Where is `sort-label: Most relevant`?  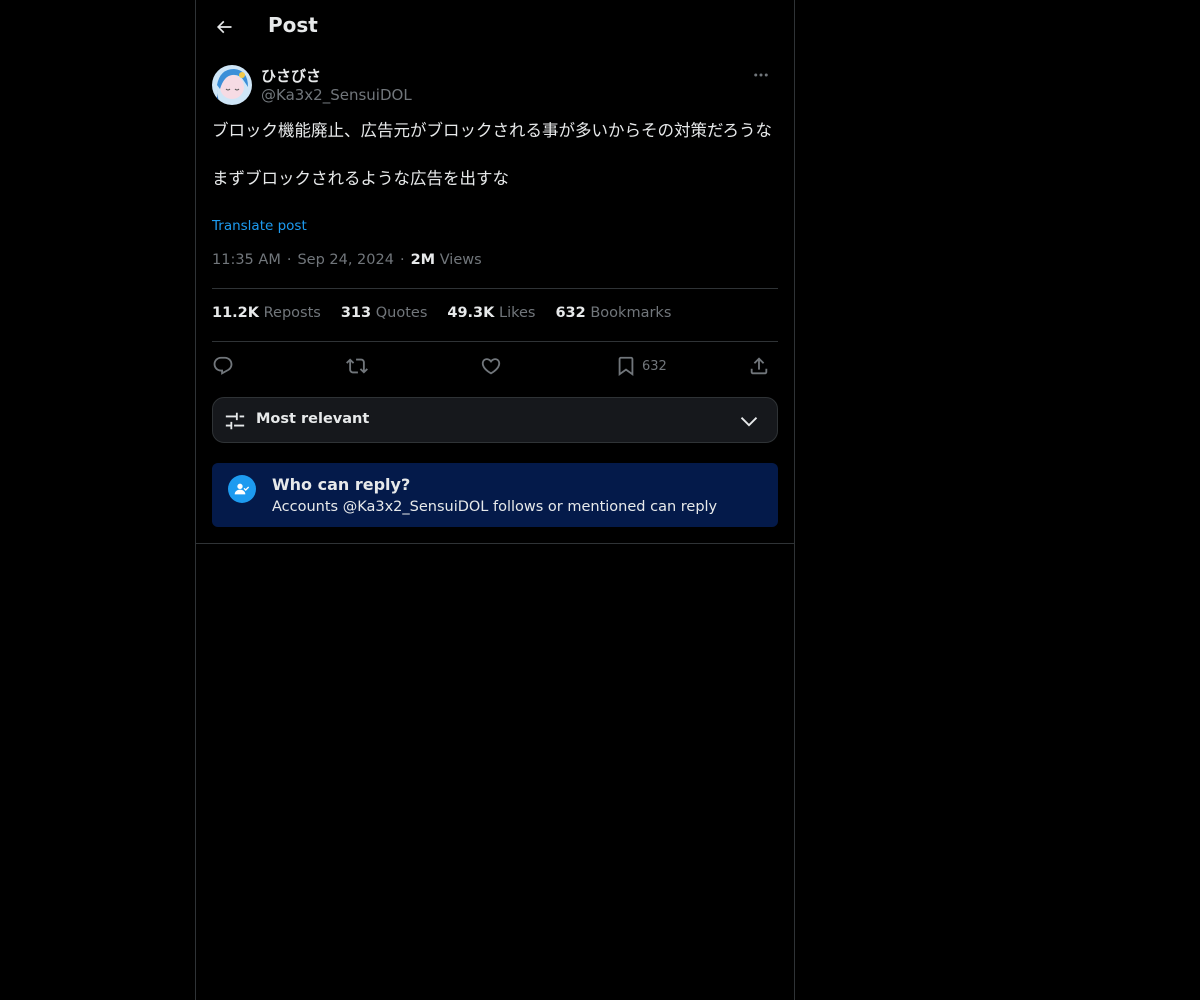 sort-label: Most relevant is located at coordinates (313, 419).